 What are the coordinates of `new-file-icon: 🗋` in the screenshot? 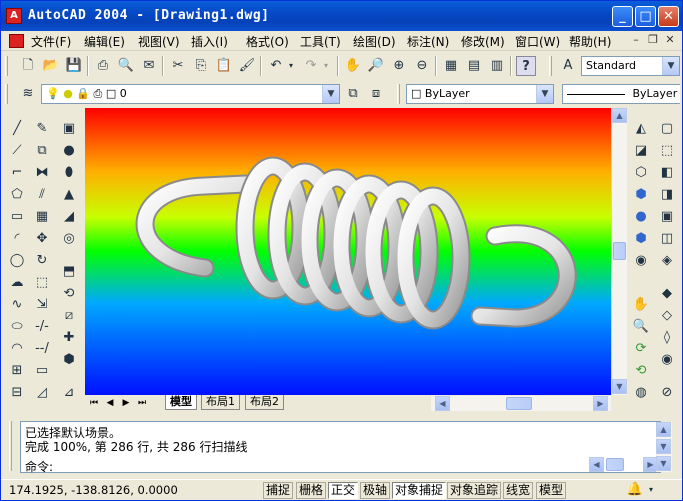 It's located at (28, 66).